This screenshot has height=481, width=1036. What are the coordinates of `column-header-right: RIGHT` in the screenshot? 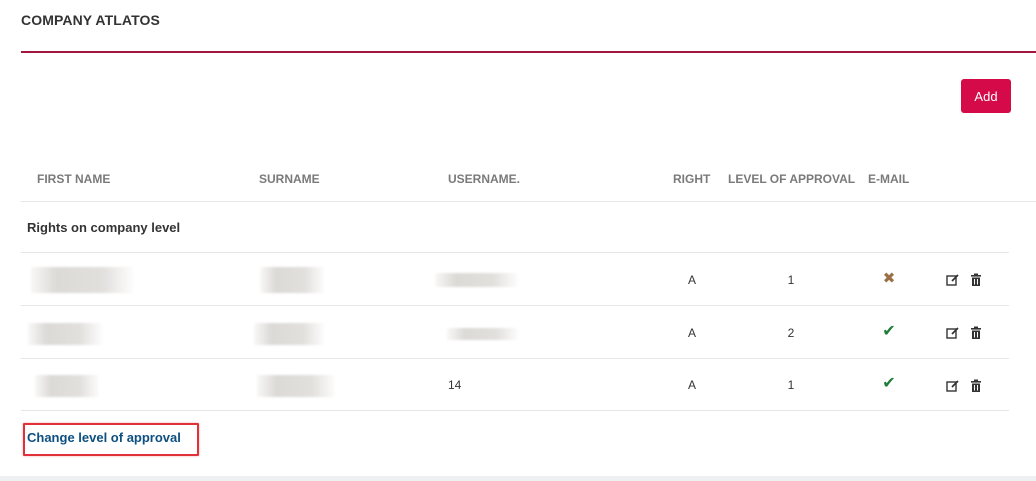 It's located at (691, 179).